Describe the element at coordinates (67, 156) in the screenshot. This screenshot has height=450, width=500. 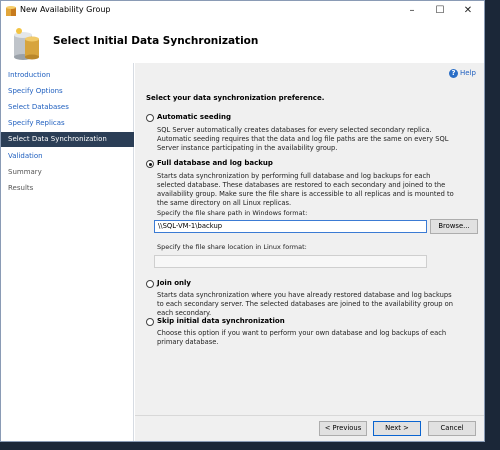
I see `nav-item-validation: Validation` at that location.